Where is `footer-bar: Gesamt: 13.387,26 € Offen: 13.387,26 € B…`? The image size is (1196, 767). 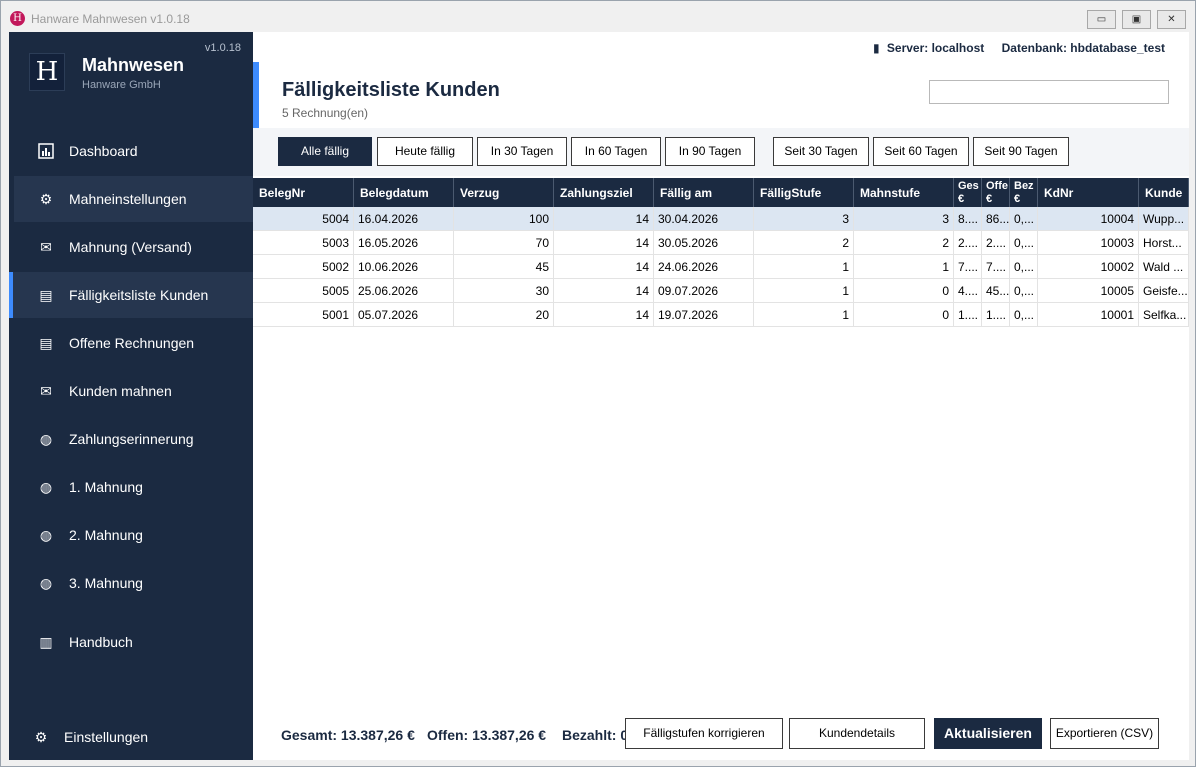
footer-bar: Gesamt: 13.387,26 € Offen: 13.387,26 € B… is located at coordinates (721, 735).